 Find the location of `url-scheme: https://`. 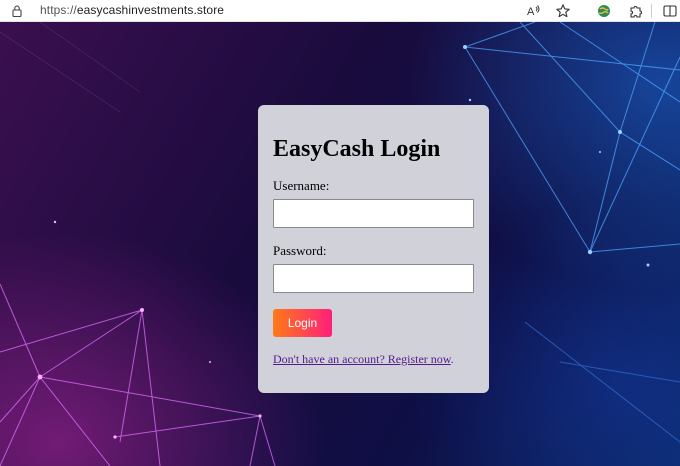

url-scheme: https:// is located at coordinates (58, 10).